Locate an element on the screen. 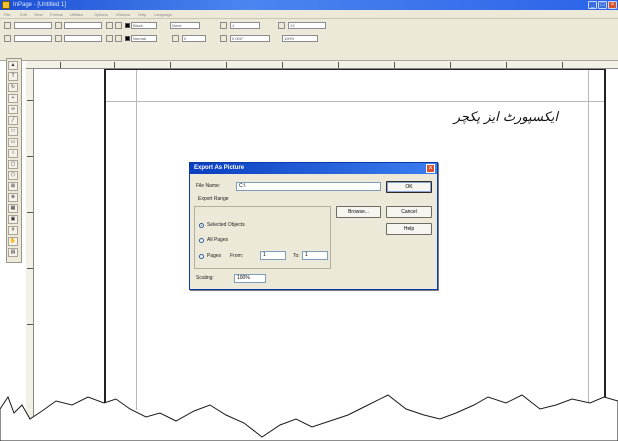  text-tool-icon: T is located at coordinates (13, 76).